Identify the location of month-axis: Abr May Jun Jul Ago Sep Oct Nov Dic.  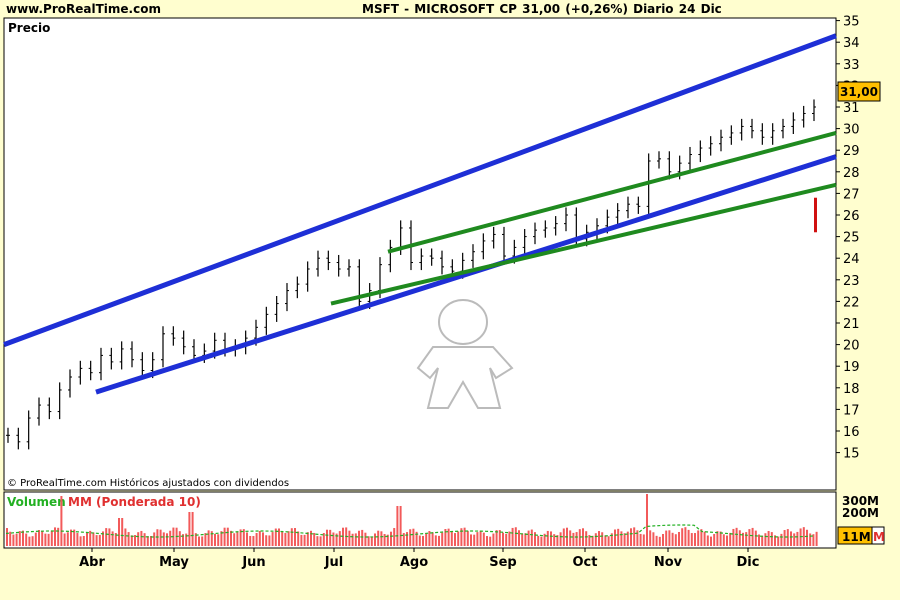
(419, 559).